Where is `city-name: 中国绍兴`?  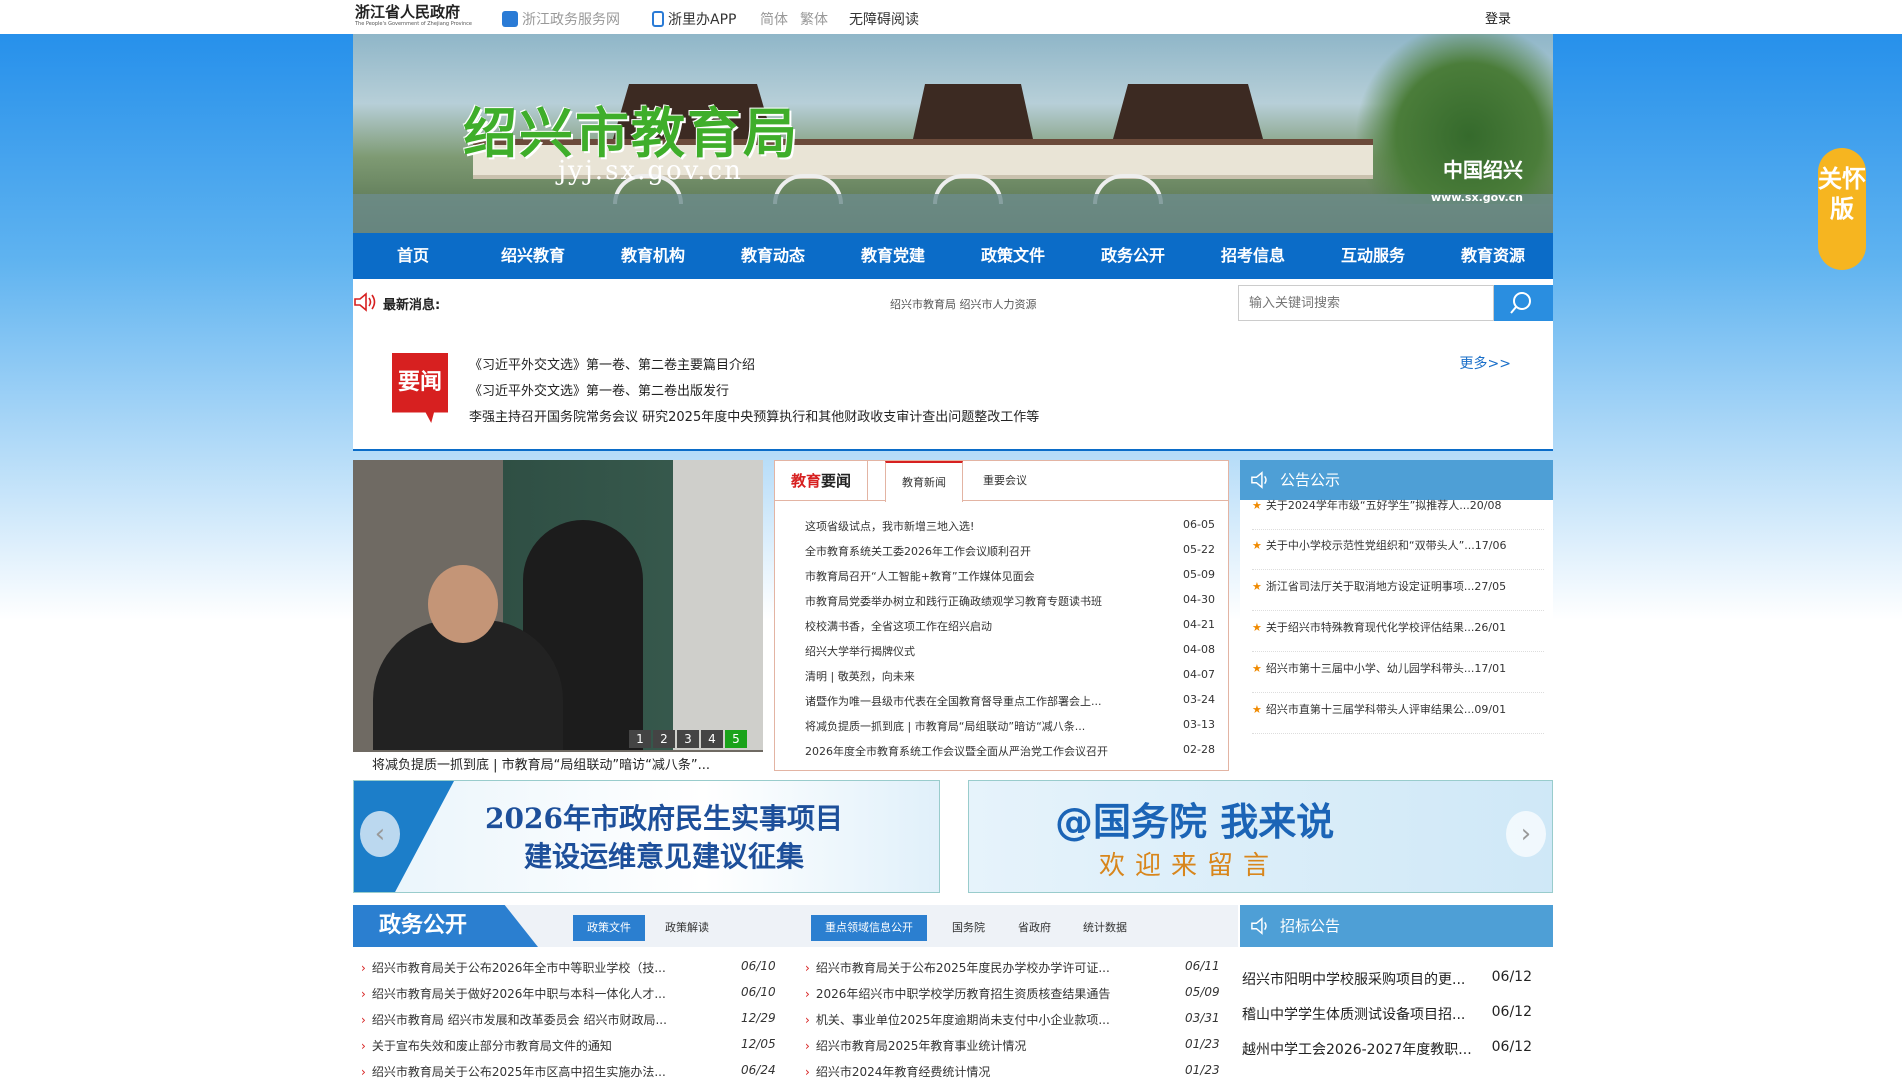
city-name: 中国绍兴 is located at coordinates (1483, 170).